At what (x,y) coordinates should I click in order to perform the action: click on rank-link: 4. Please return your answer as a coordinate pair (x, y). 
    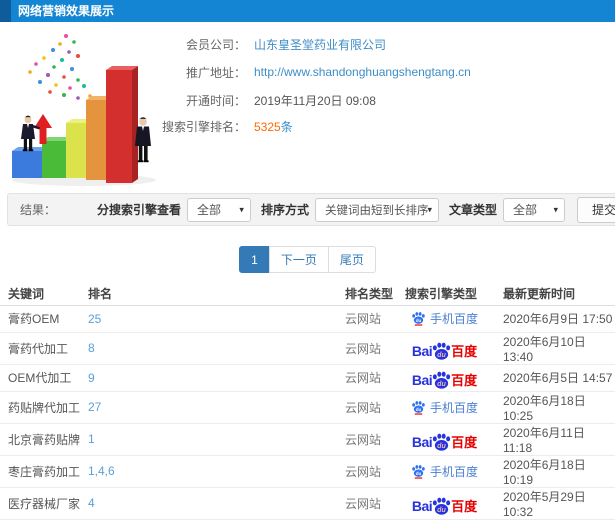
    Looking at the image, I should click on (91, 503).